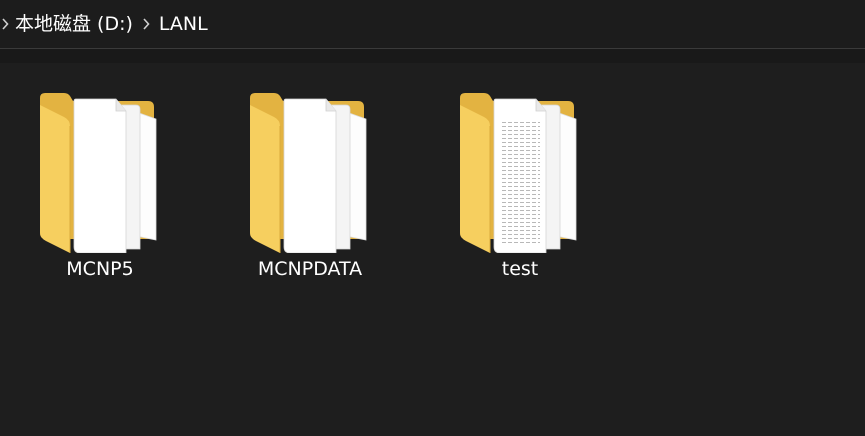 The image size is (865, 436). I want to click on address-bar: 本地磁盘 (D:) LANL, so click(432, 24).